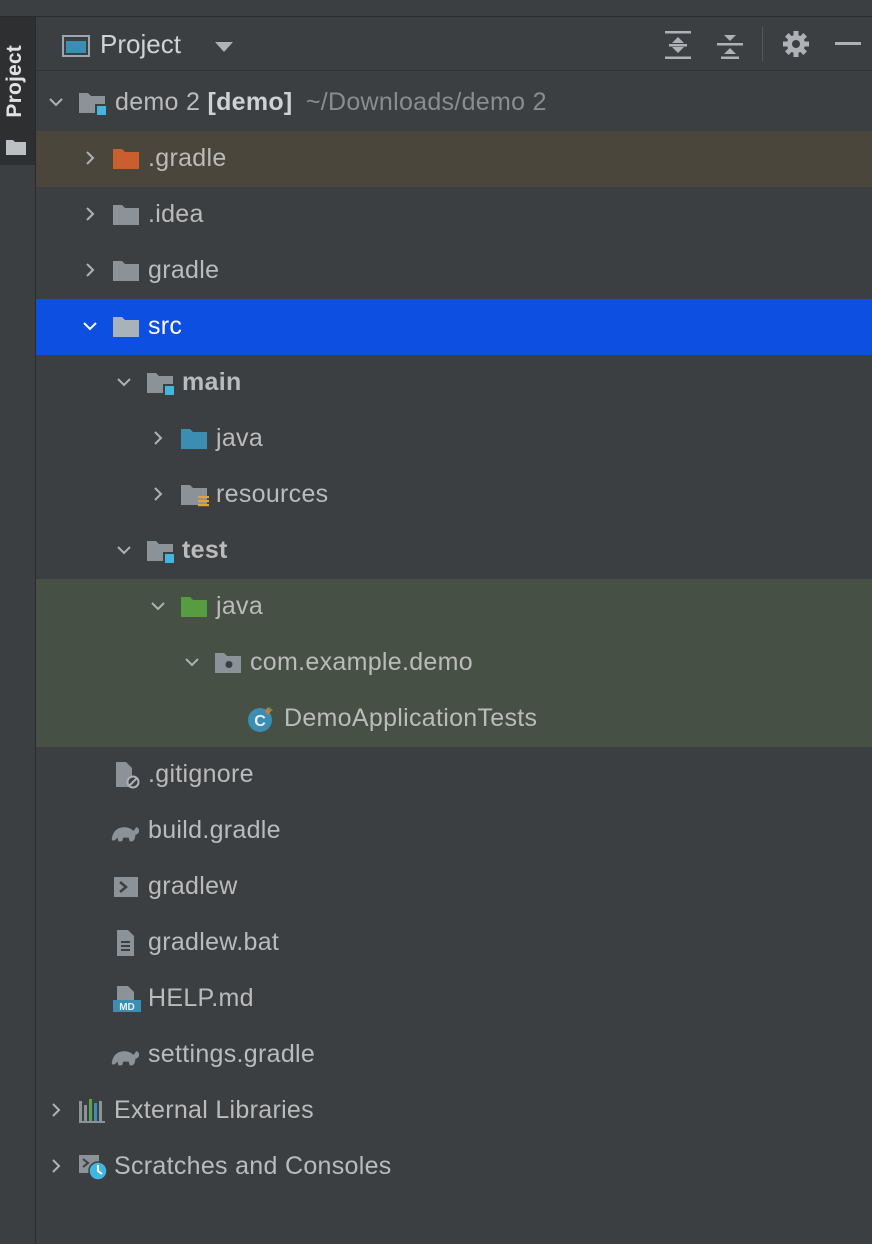  I want to click on tree-item-label: test, so click(205, 550).